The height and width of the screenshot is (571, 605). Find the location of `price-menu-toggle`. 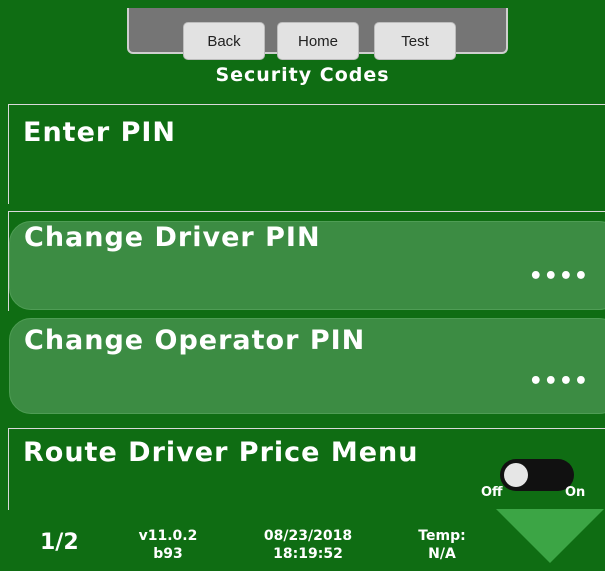

price-menu-toggle is located at coordinates (537, 475).